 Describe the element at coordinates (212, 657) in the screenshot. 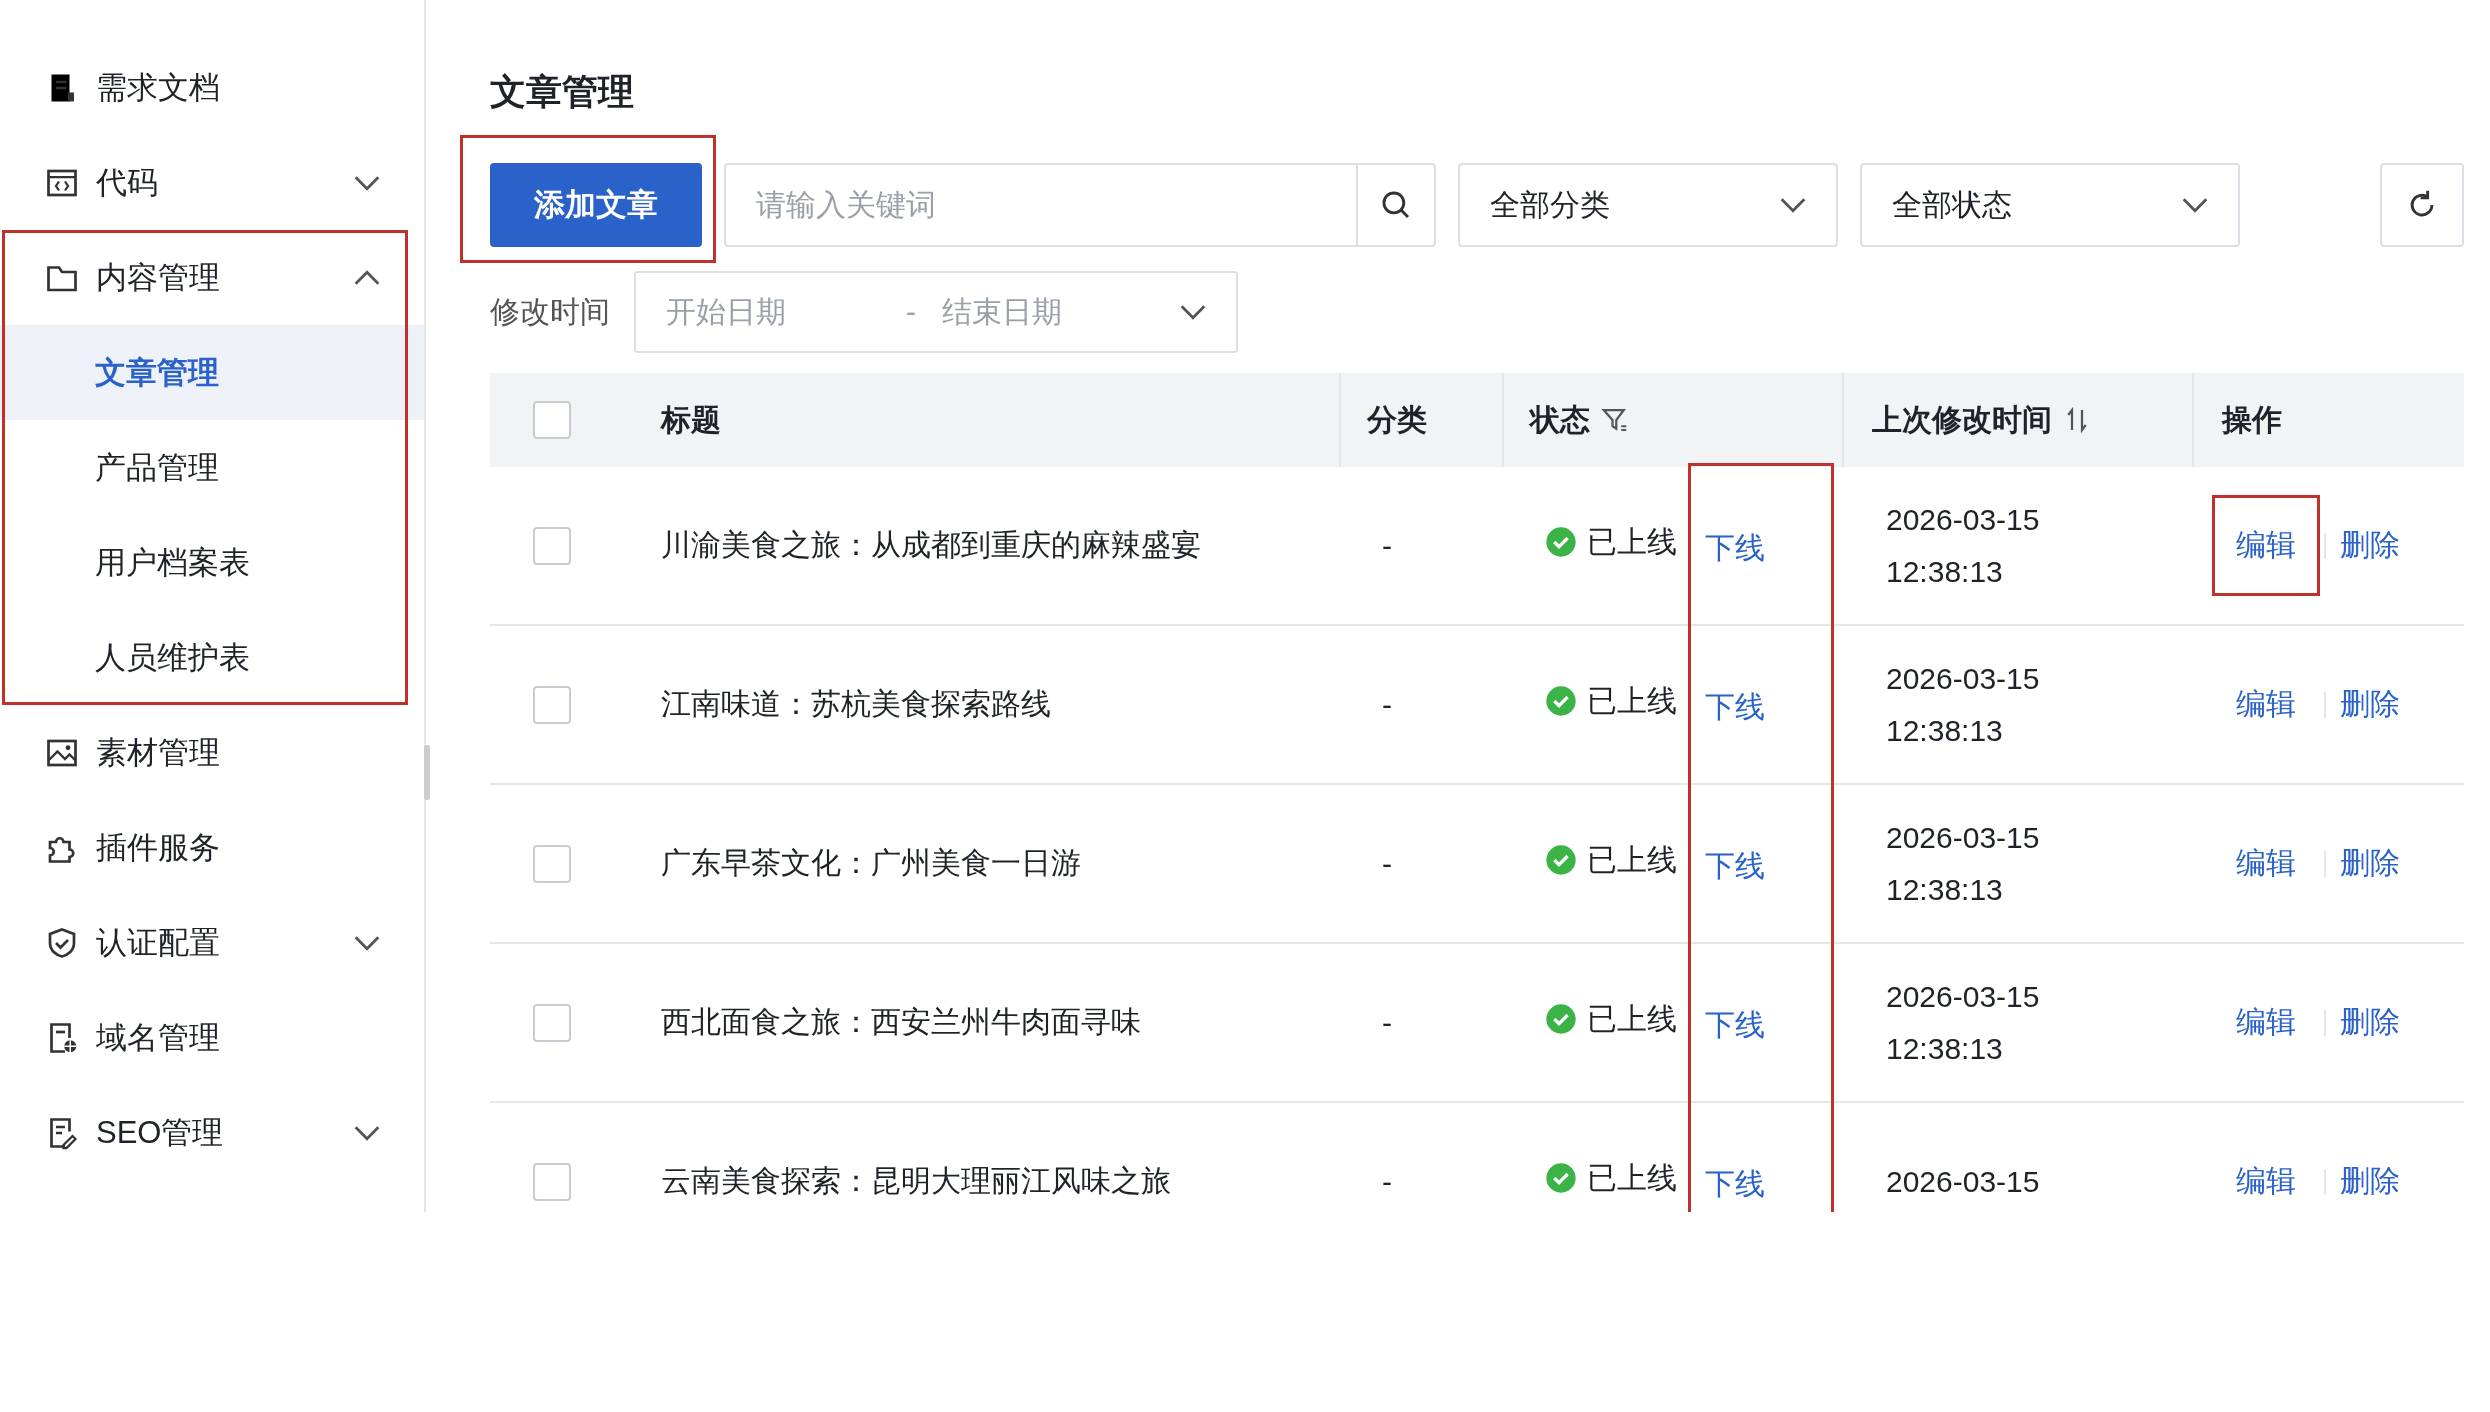

I see `sidebar-subitem: 人员维护表` at that location.